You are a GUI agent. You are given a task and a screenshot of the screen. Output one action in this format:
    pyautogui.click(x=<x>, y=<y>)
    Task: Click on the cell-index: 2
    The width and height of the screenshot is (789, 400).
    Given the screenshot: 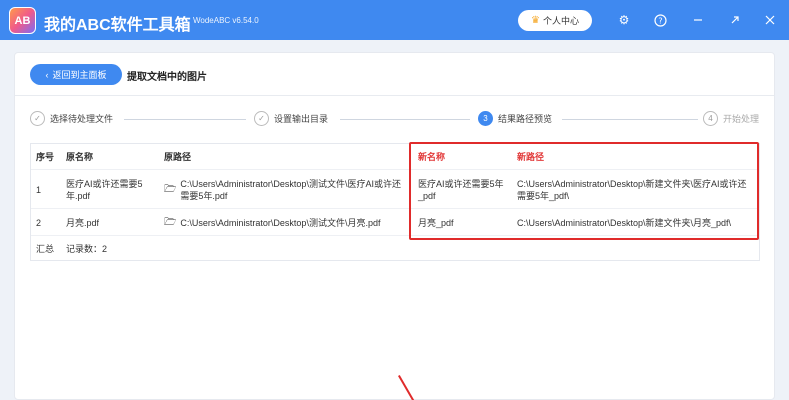 What is the action you would take?
    pyautogui.click(x=39, y=222)
    